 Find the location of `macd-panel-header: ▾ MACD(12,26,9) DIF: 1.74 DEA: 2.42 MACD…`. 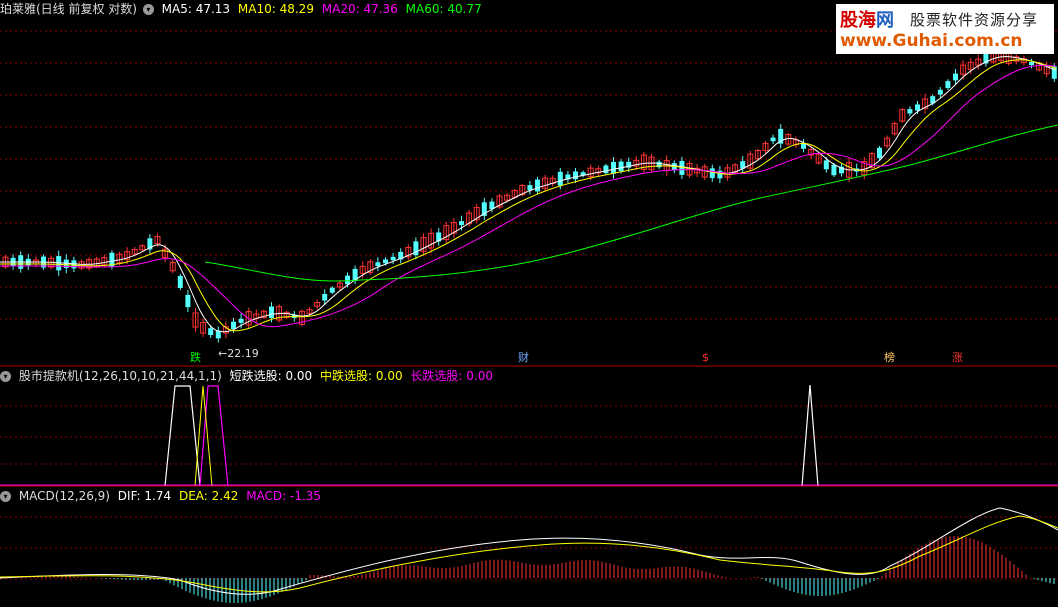

macd-panel-header: ▾ MACD(12,26,9) DIF: 1.74 DEA: 2.42 MACD… is located at coordinates (162, 496).